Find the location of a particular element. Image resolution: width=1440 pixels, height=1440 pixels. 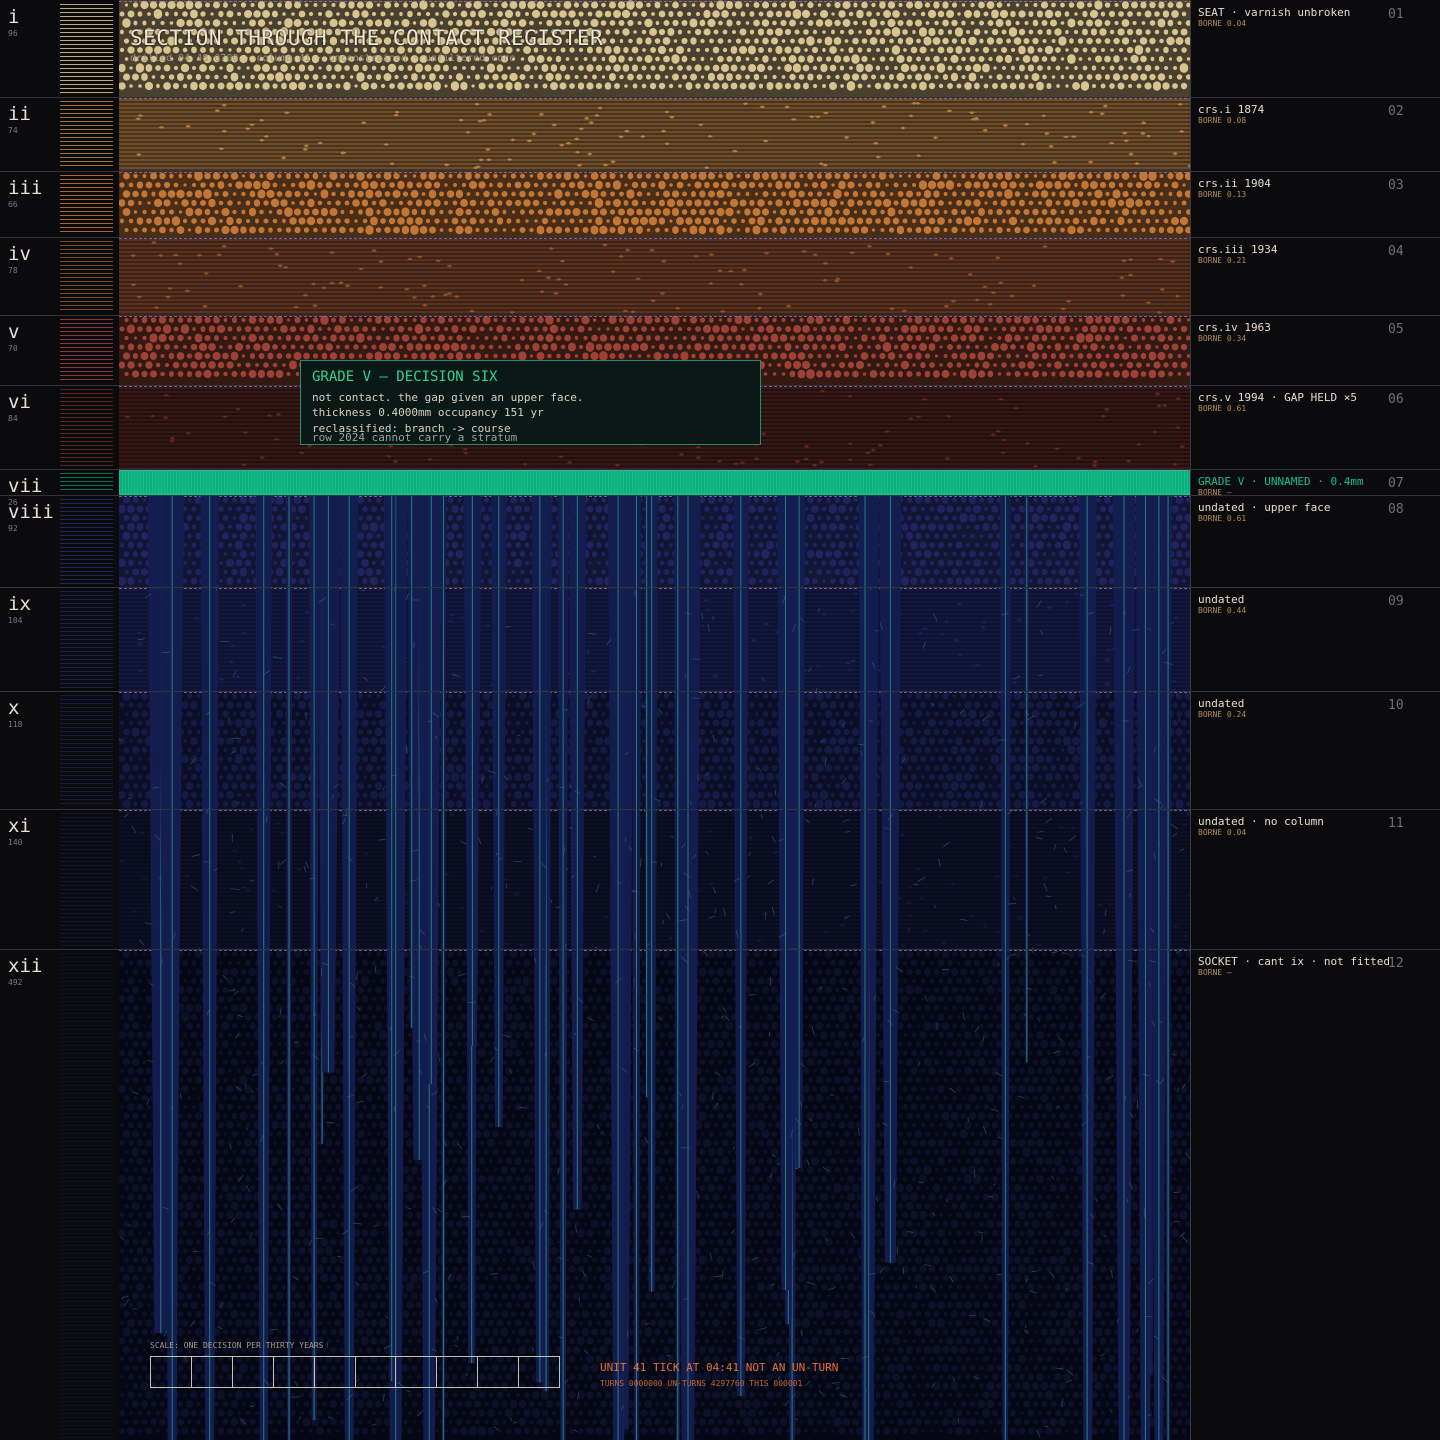

row-index: 05 is located at coordinates (1396, 329).